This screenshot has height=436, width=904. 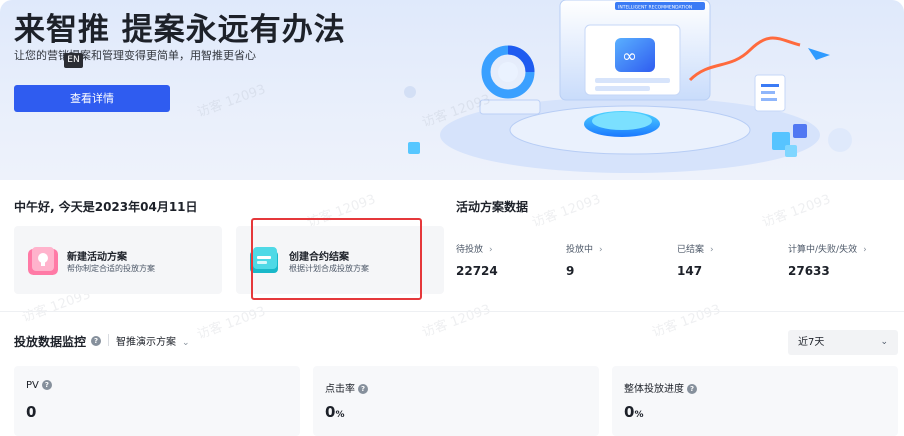 What do you see at coordinates (691, 250) in the screenshot?
I see `stat-label: 已结案` at bounding box center [691, 250].